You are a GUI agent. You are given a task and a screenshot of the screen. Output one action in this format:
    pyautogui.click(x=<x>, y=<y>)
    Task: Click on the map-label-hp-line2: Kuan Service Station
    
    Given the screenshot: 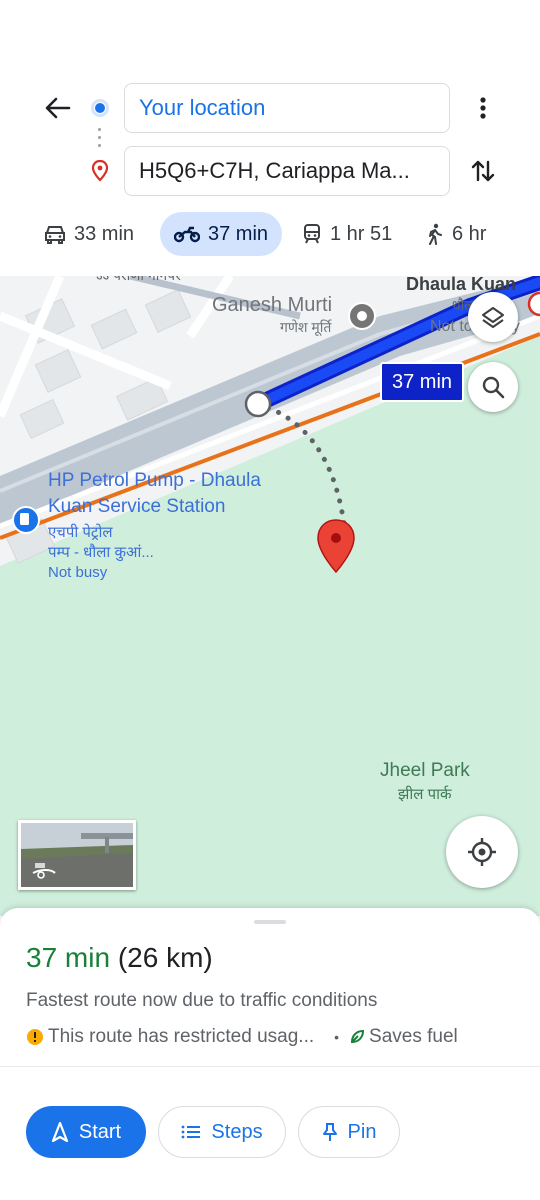 What is the action you would take?
    pyautogui.click(x=136, y=507)
    